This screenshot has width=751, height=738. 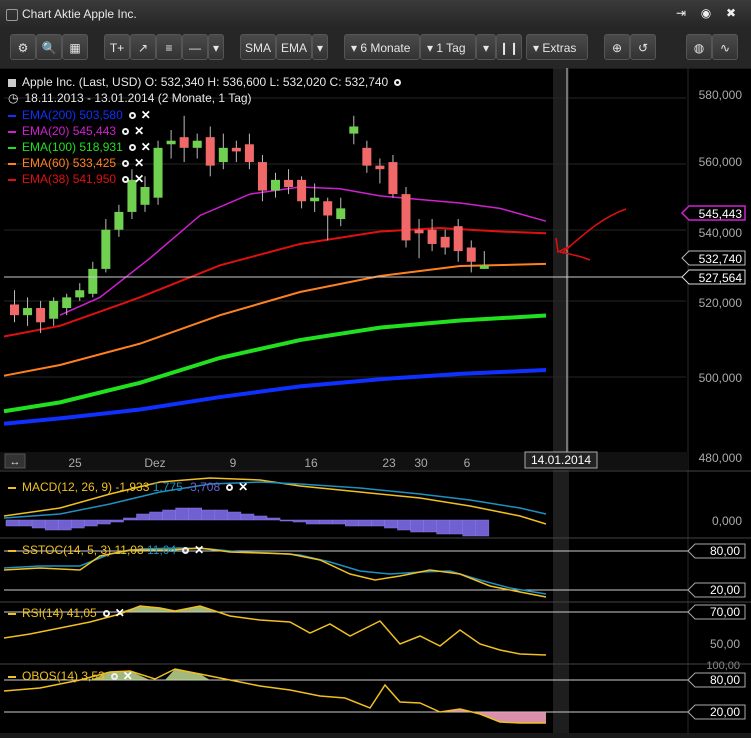 What do you see at coordinates (128, 676) in the screenshot?
I see `obos-close-icon: ✕` at bounding box center [128, 676].